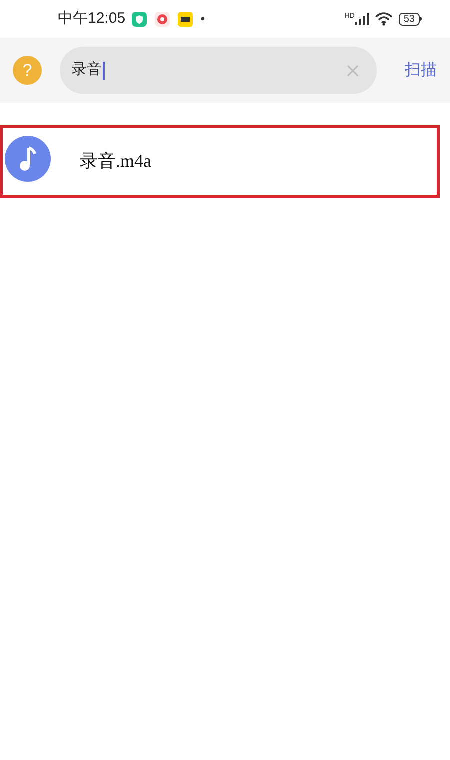 The height and width of the screenshot is (760, 450). What do you see at coordinates (218, 70) in the screenshot?
I see `search-field: 录音` at bounding box center [218, 70].